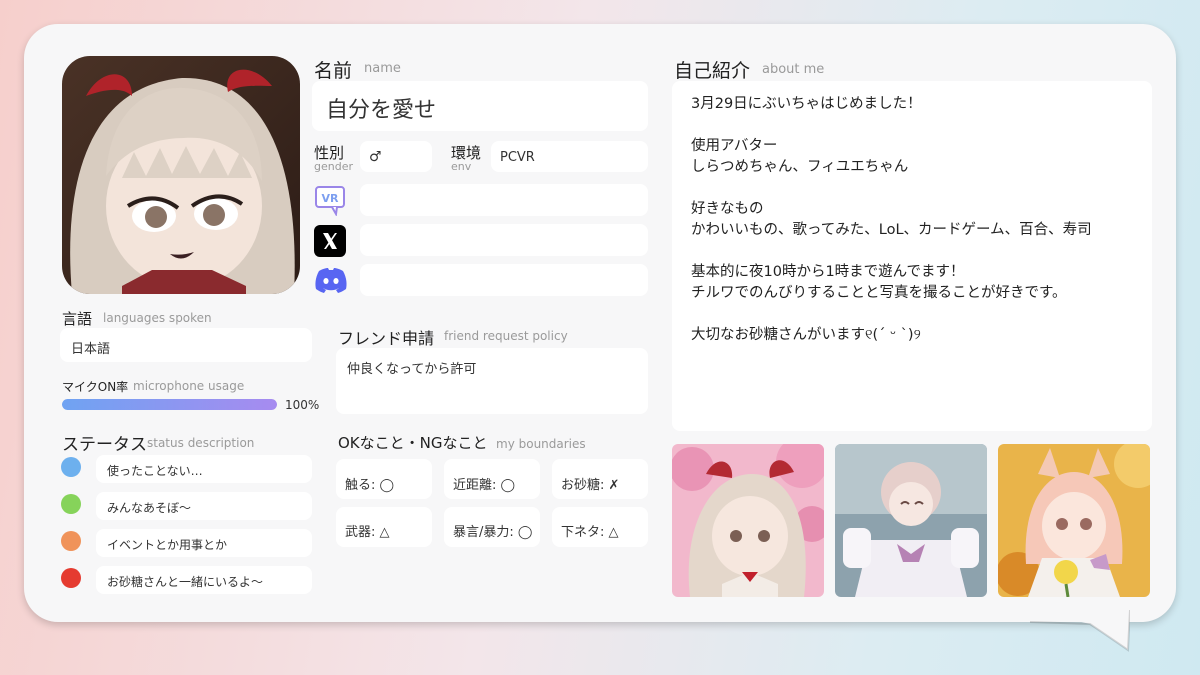 This screenshot has height=675, width=1200. I want to click on name-sub: name, so click(382, 68).